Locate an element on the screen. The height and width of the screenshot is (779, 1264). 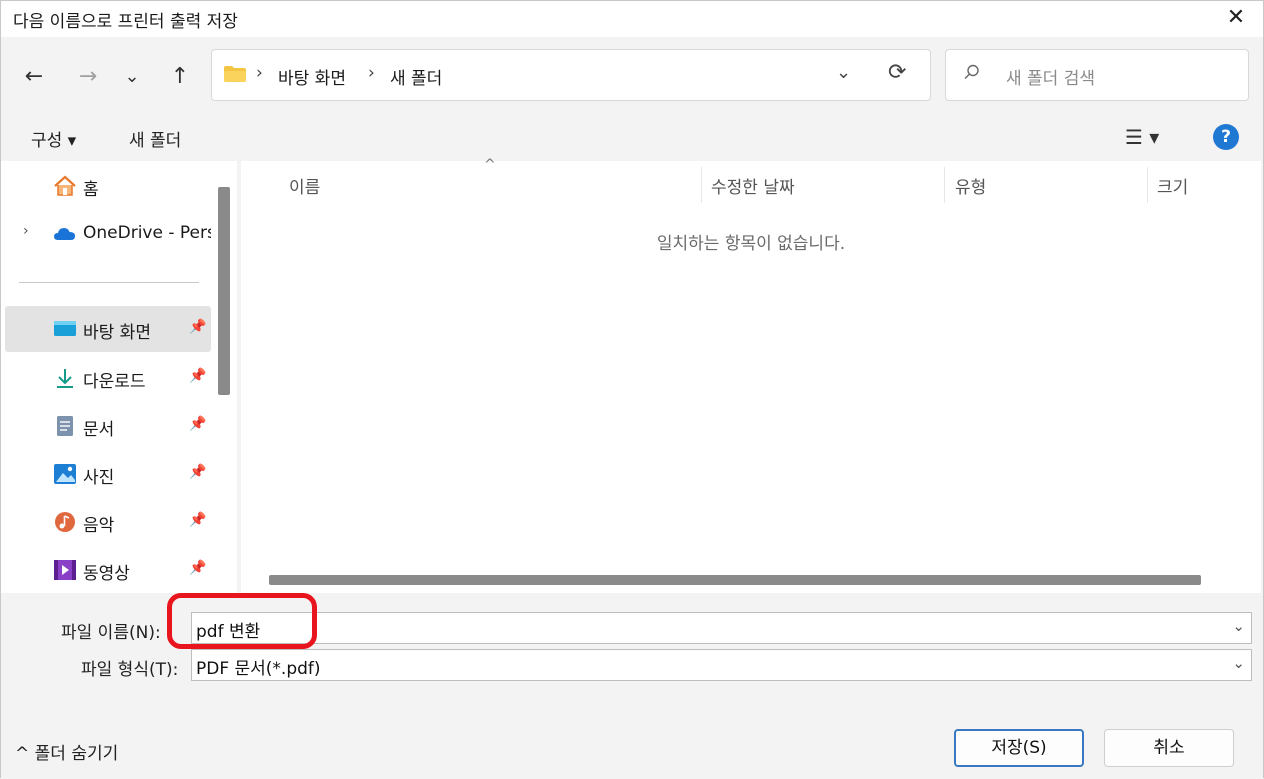
title-bar: 다음 이름으로 프린터 출력 저장 ✕ is located at coordinates (632, 19).